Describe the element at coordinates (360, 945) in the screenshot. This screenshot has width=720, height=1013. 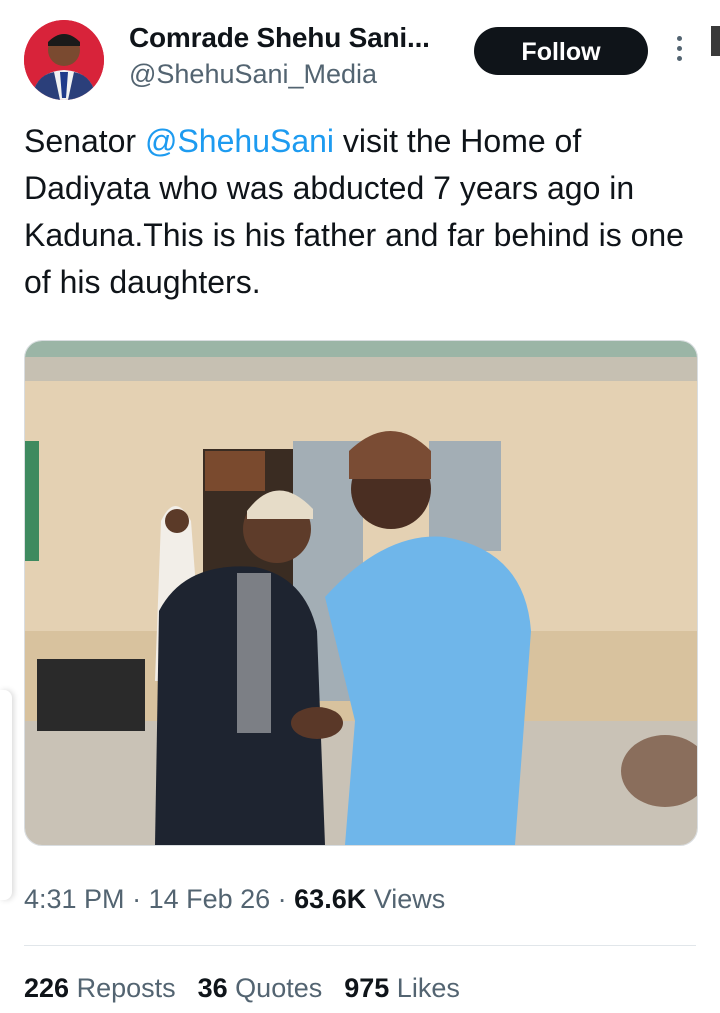
I see `divider` at that location.